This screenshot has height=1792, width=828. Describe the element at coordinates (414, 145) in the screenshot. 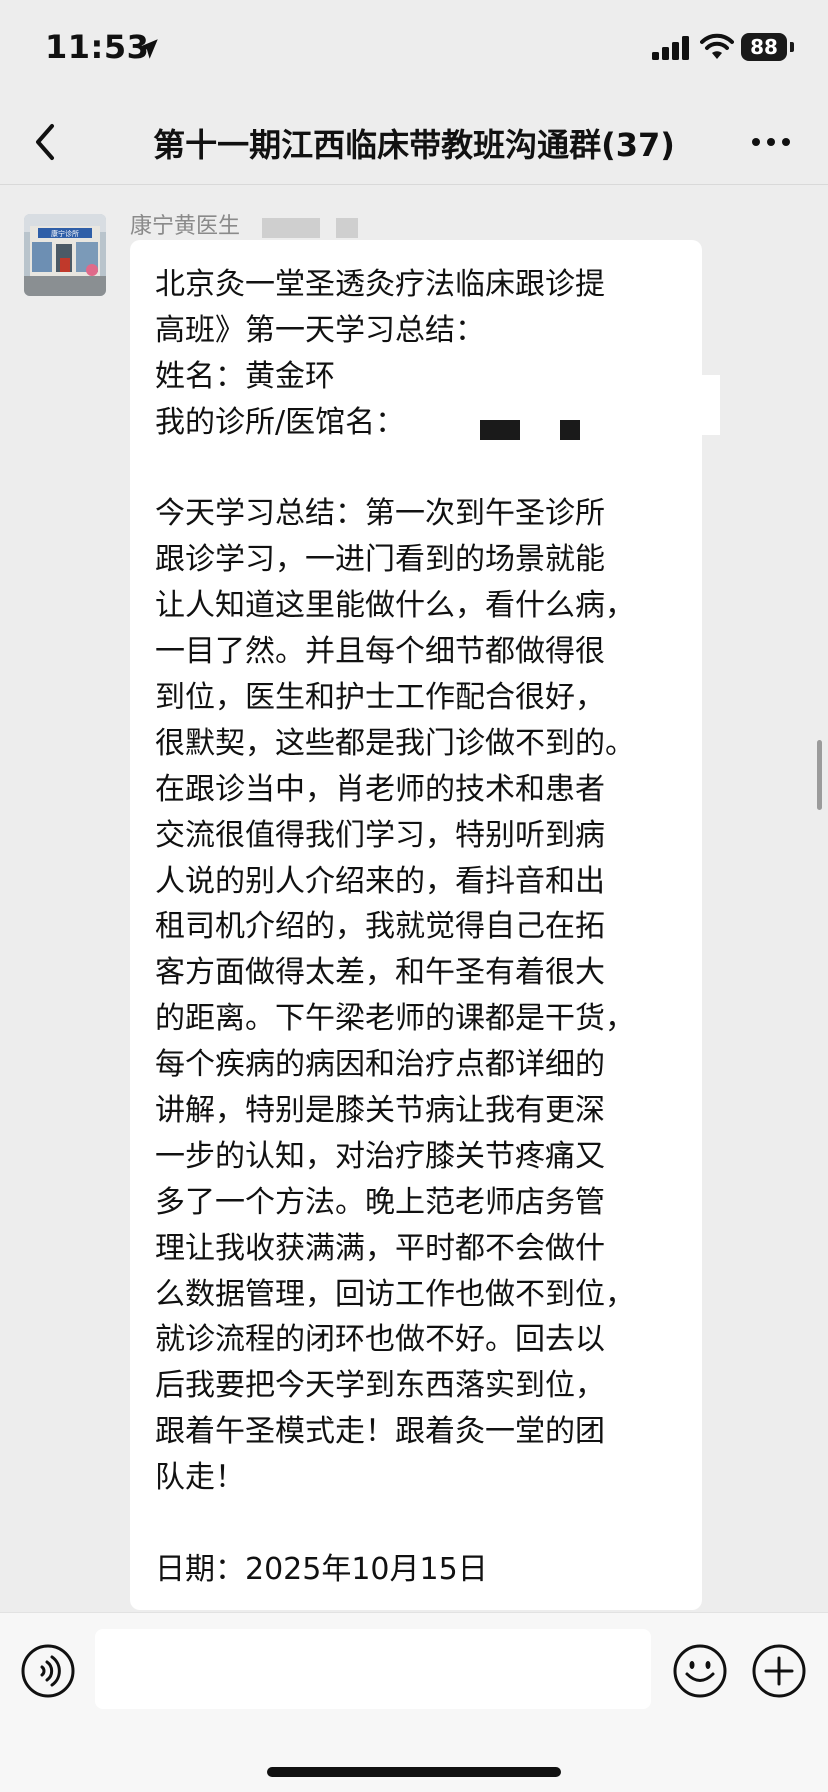

I see `chat-title: 第十一期江西临床带教班沟通群(37)` at that location.